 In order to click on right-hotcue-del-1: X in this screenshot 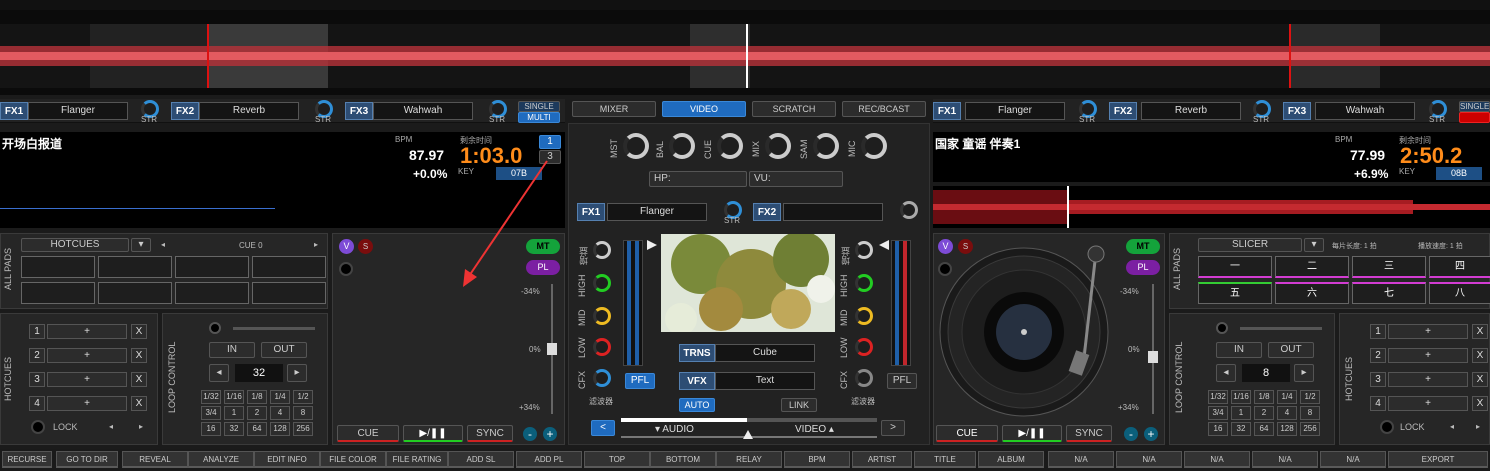, I will do `click(1480, 331)`.